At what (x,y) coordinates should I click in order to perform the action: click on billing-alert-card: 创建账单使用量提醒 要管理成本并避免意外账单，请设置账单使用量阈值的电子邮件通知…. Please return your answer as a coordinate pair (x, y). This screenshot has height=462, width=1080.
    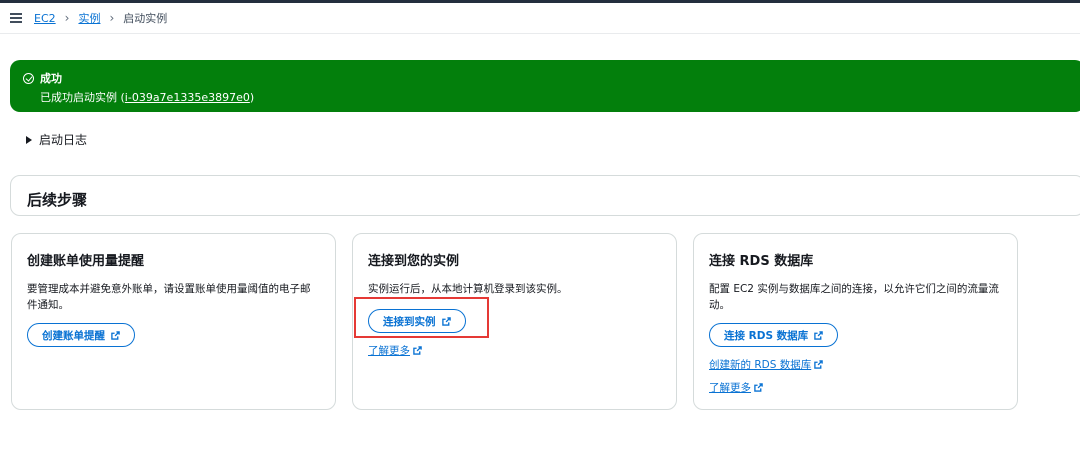
    Looking at the image, I should click on (173, 321).